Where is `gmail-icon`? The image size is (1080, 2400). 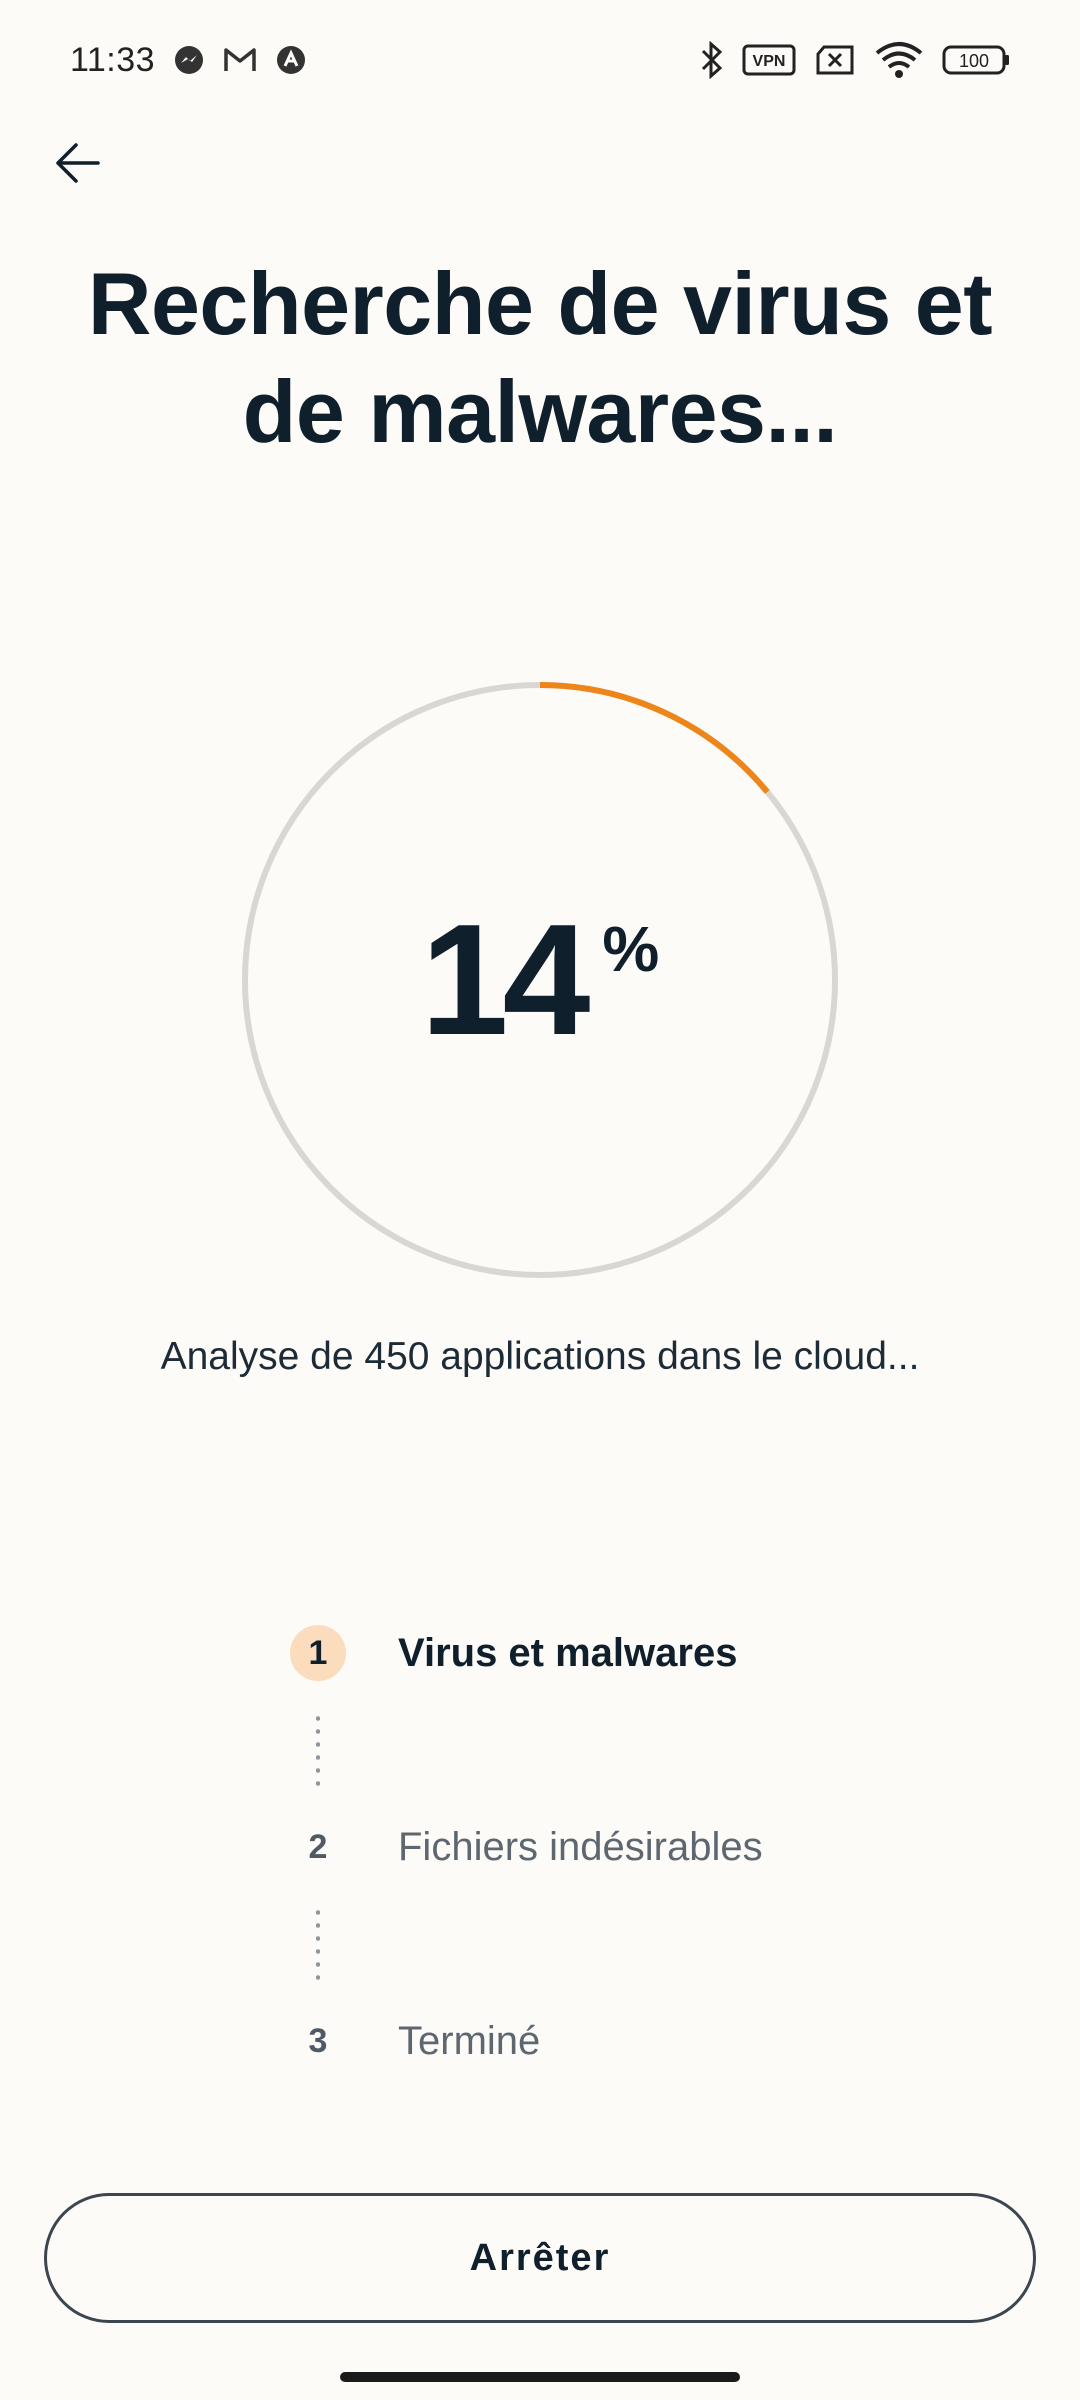
gmail-icon is located at coordinates (240, 60).